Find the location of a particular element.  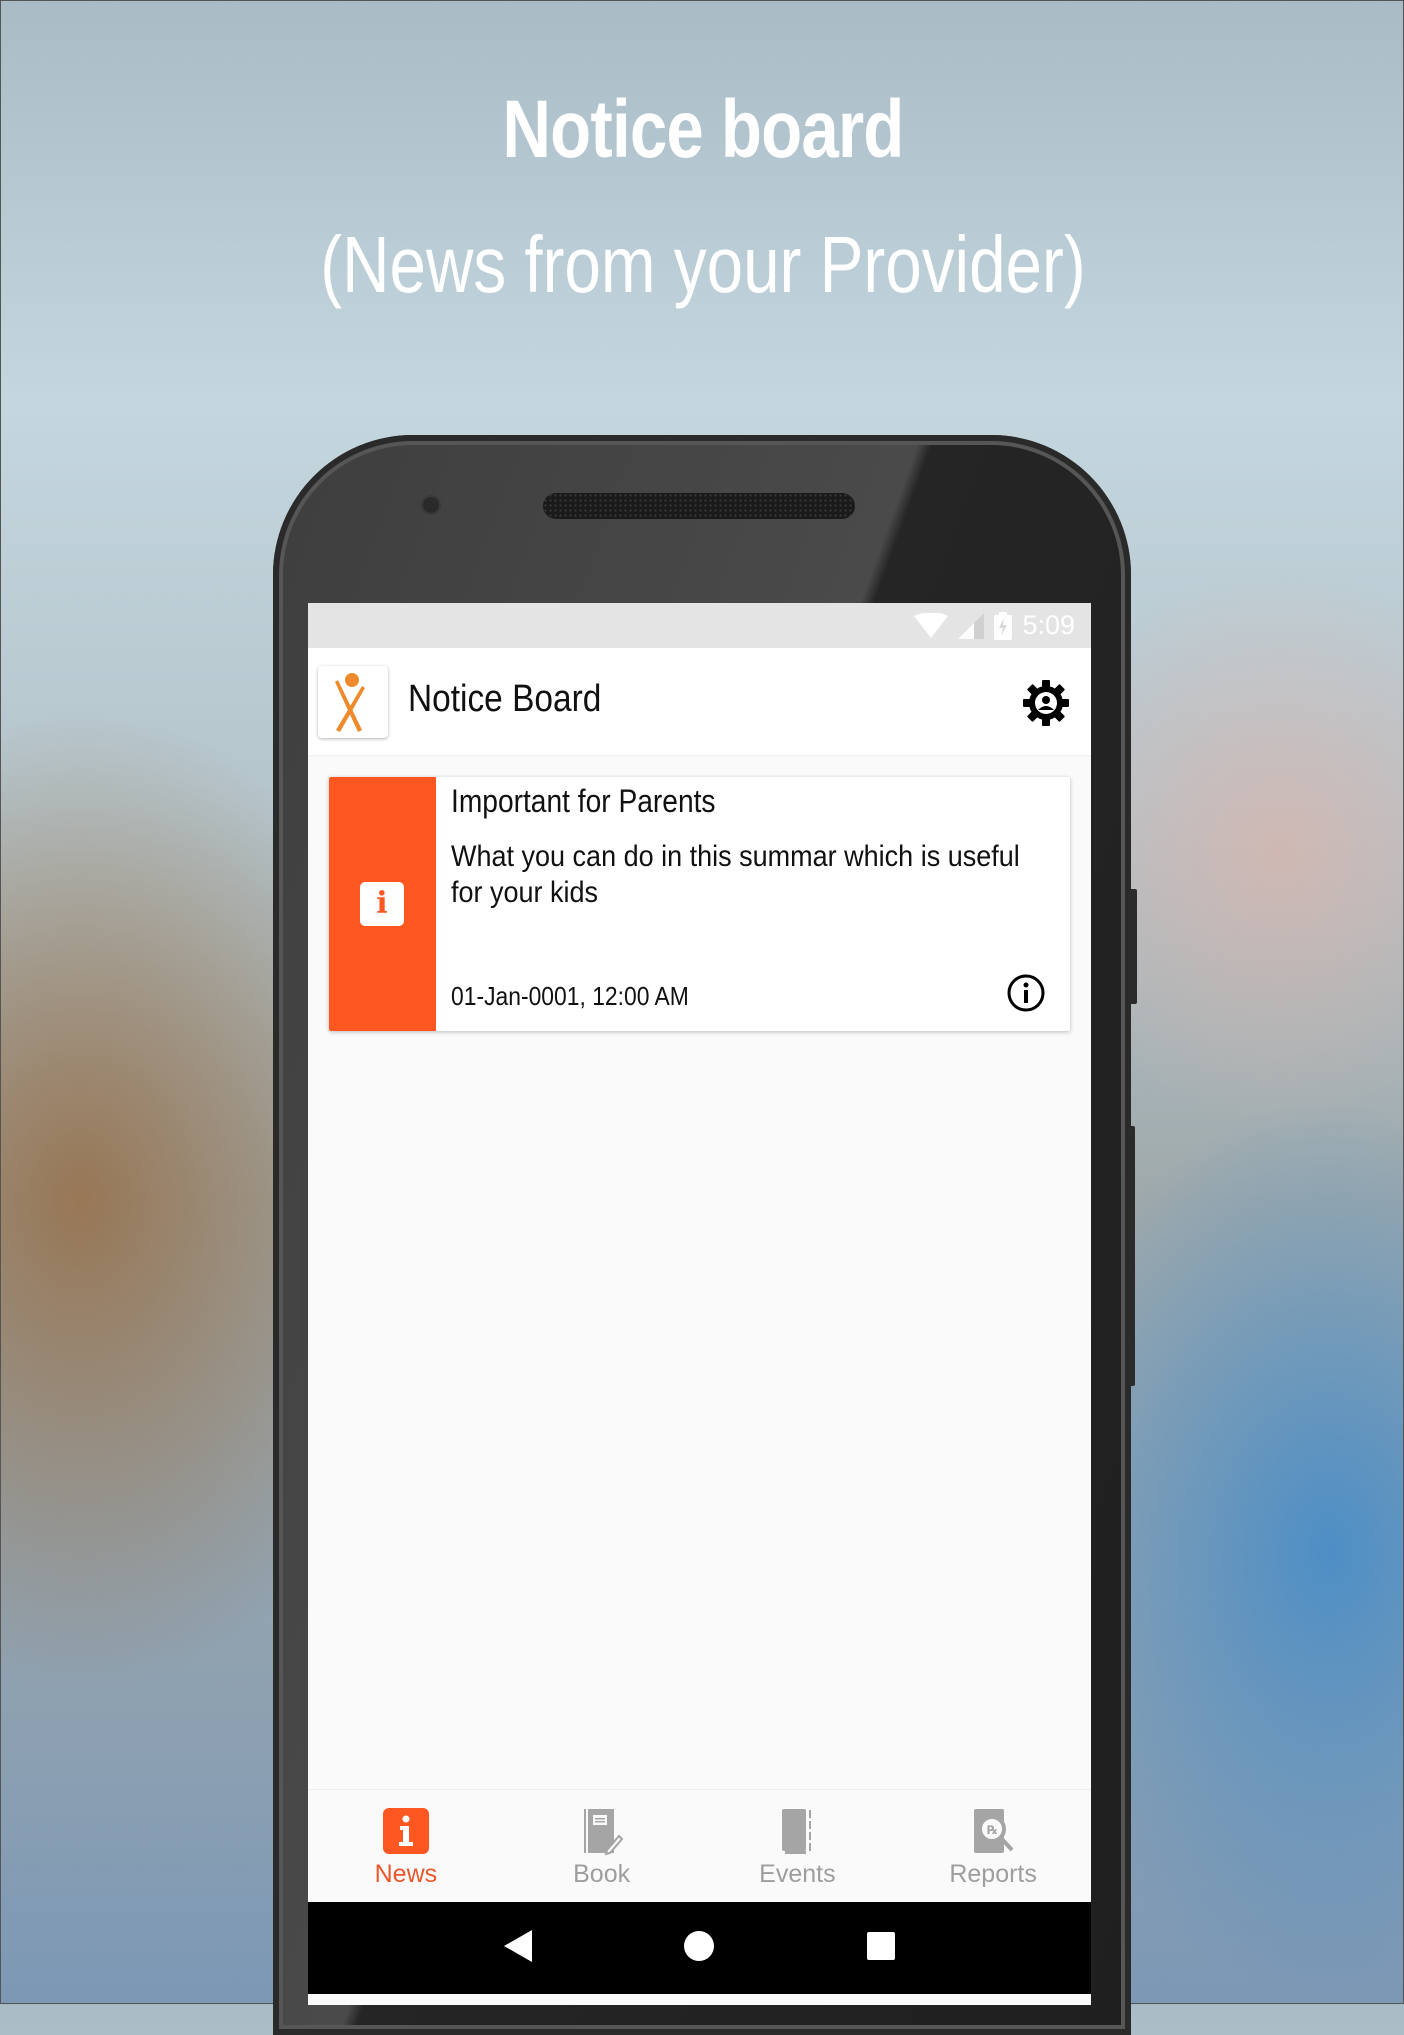

settings-button is located at coordinates (1046, 703).